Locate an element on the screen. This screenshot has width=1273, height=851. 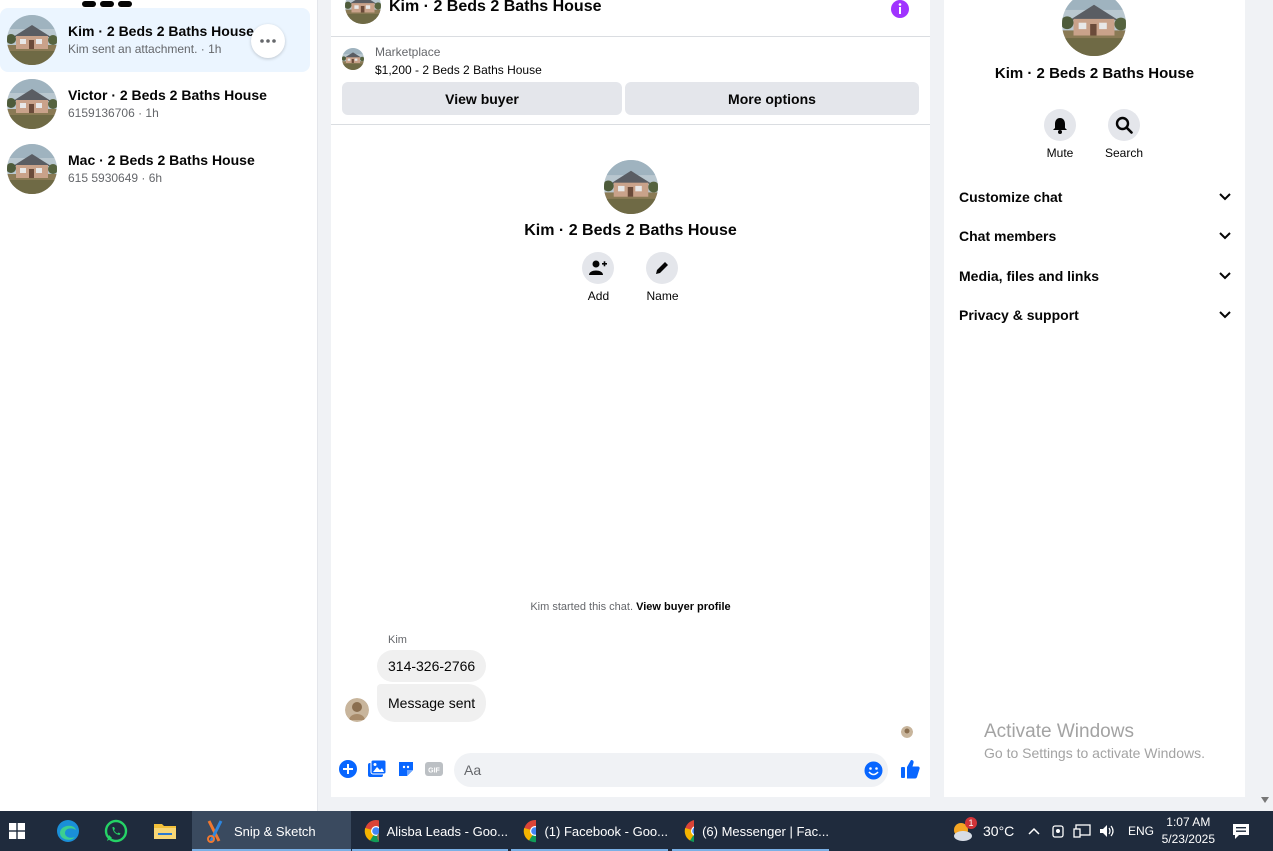
more-horizontal-icon is located at coordinates (268, 41).